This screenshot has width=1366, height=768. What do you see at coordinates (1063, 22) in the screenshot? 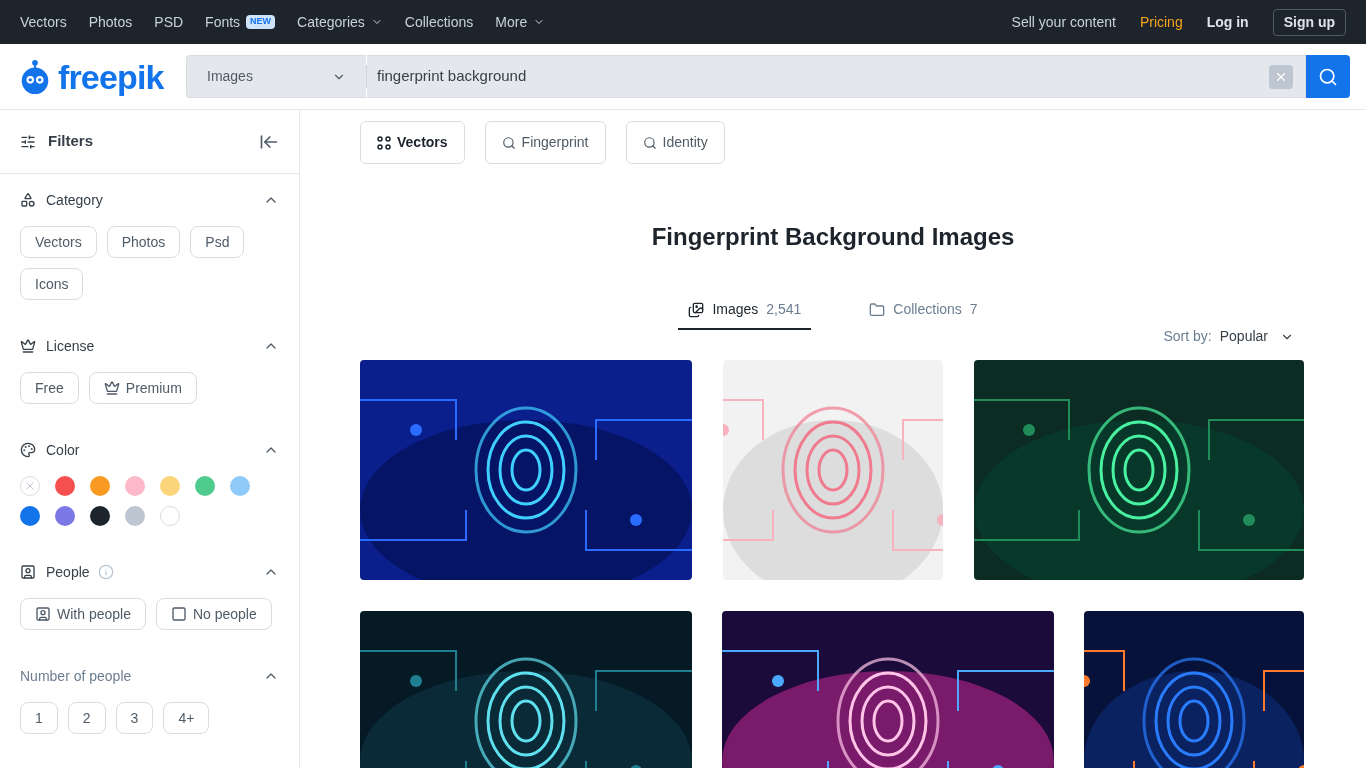
I see `nav-link: Sell your content` at bounding box center [1063, 22].